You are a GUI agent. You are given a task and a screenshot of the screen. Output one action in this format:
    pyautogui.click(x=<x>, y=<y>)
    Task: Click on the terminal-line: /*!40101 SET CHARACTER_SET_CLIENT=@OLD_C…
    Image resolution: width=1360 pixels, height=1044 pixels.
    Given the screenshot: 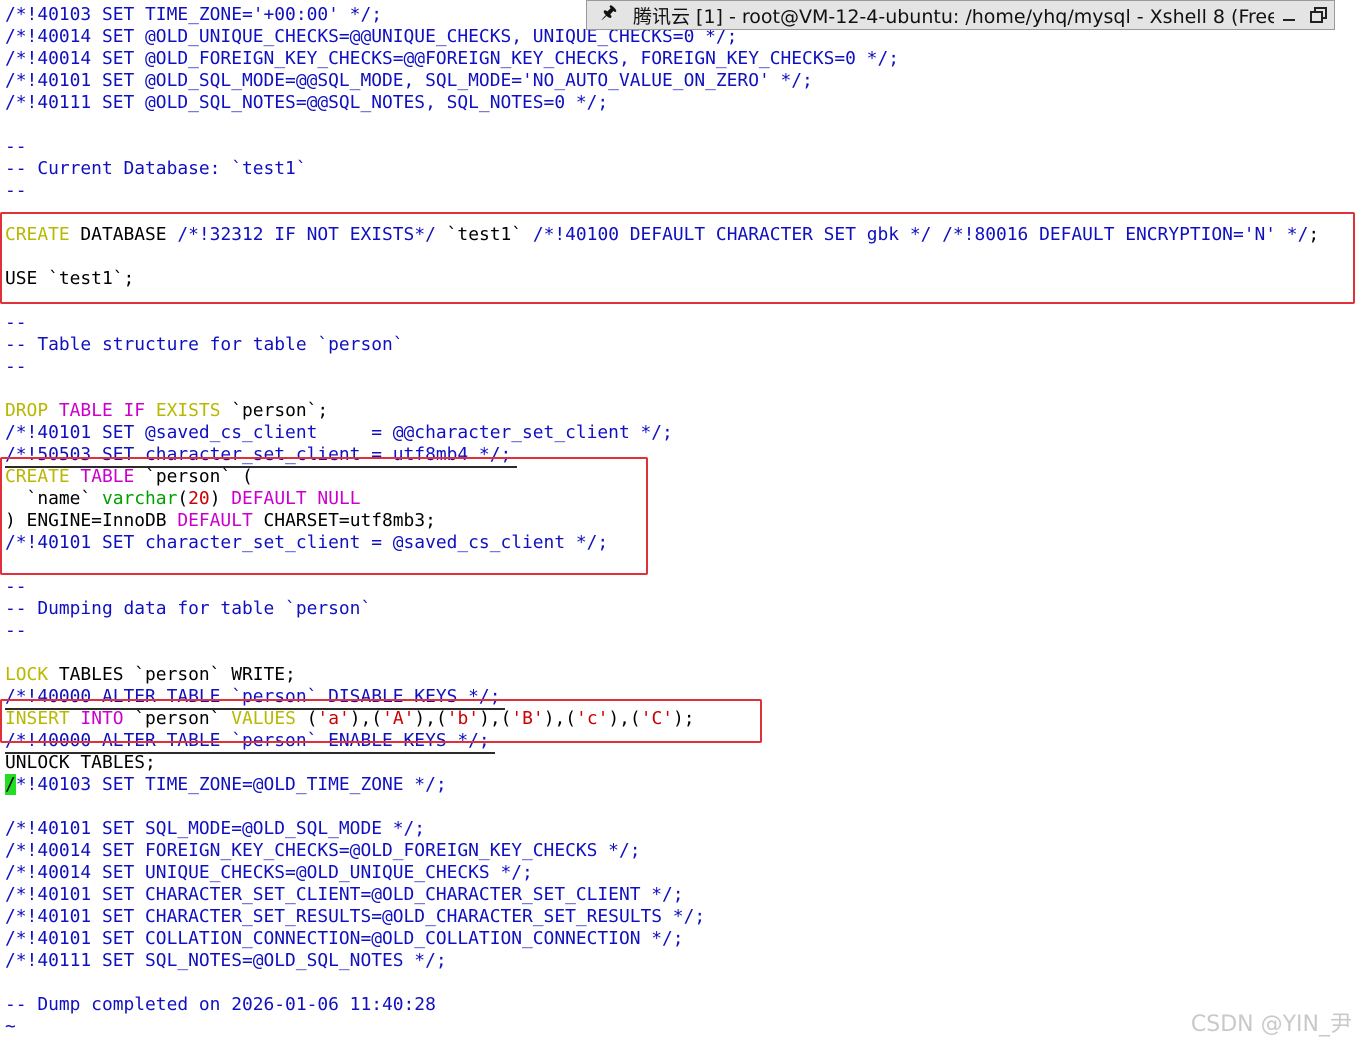 What is the action you would take?
    pyautogui.click(x=662, y=895)
    